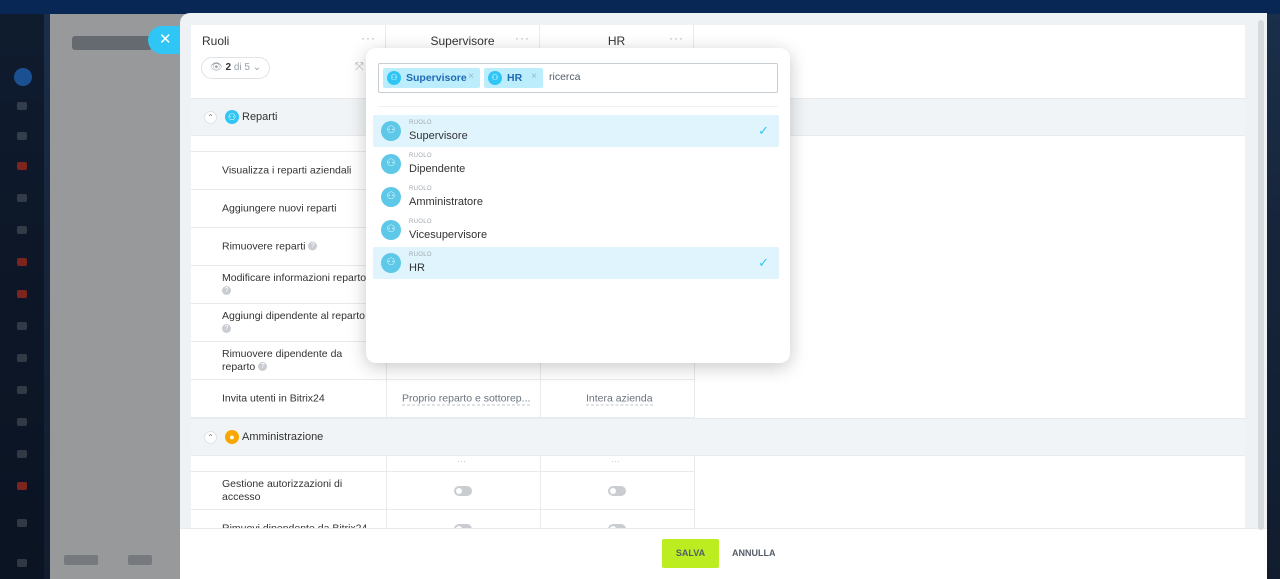 The height and width of the screenshot is (579, 1280). Describe the element at coordinates (273, 398) in the screenshot. I see `permission-label: Invita utenti in Bitrix24` at that location.